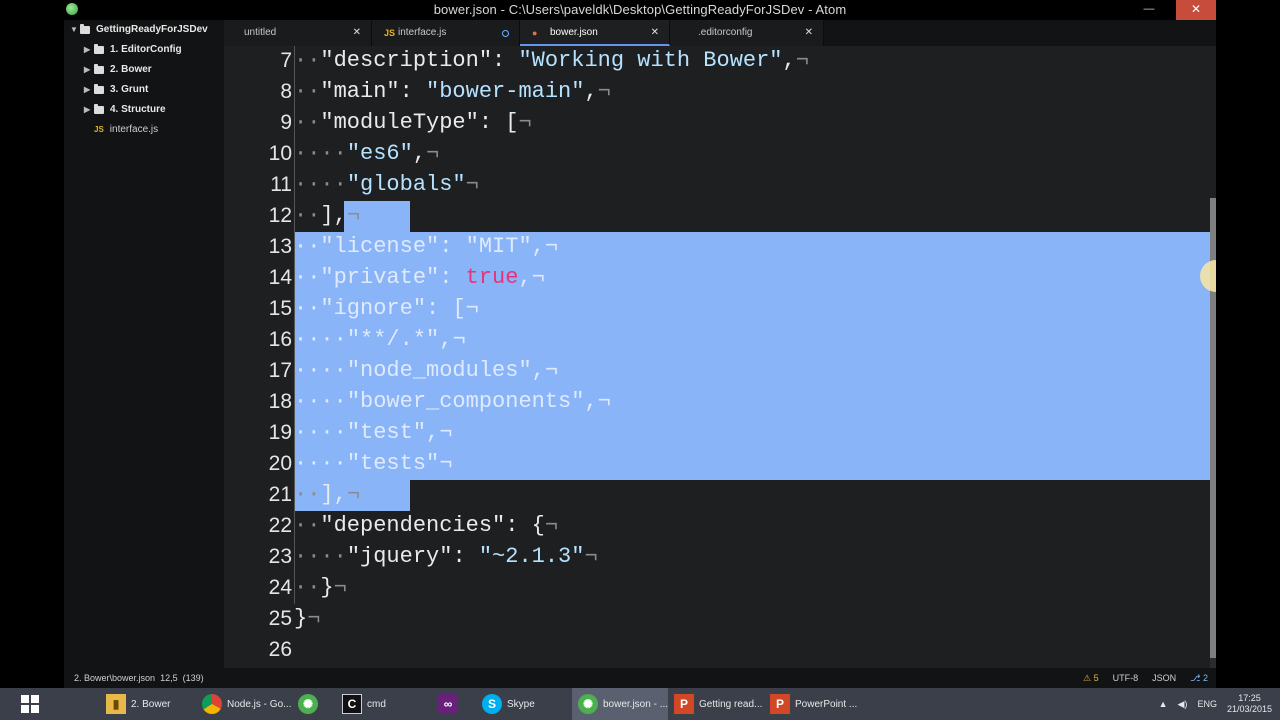 The width and height of the screenshot is (1280, 720). What do you see at coordinates (352, 704) in the screenshot?
I see `terminal-icon: C` at bounding box center [352, 704].